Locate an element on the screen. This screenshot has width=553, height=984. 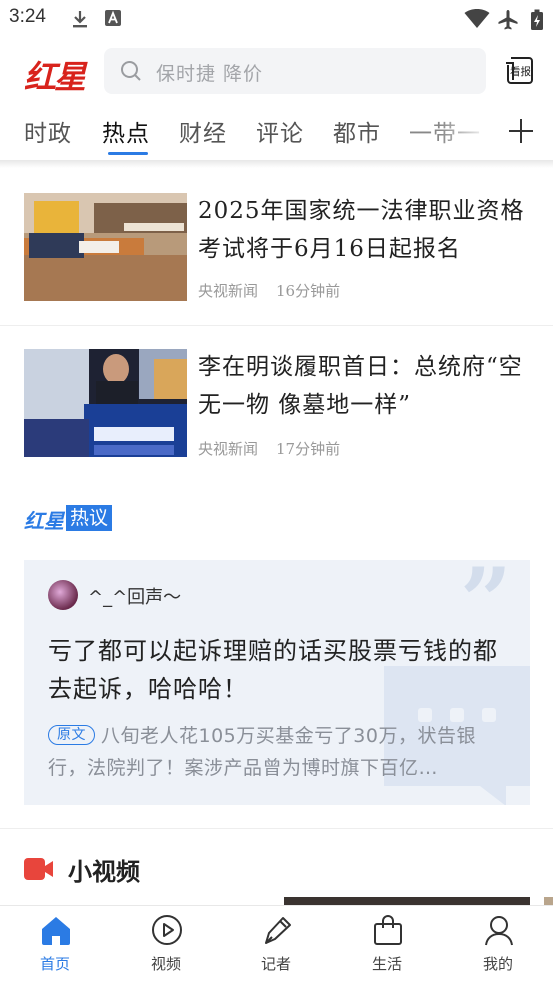
nav-mine: 我的 is located at coordinates (498, 945).